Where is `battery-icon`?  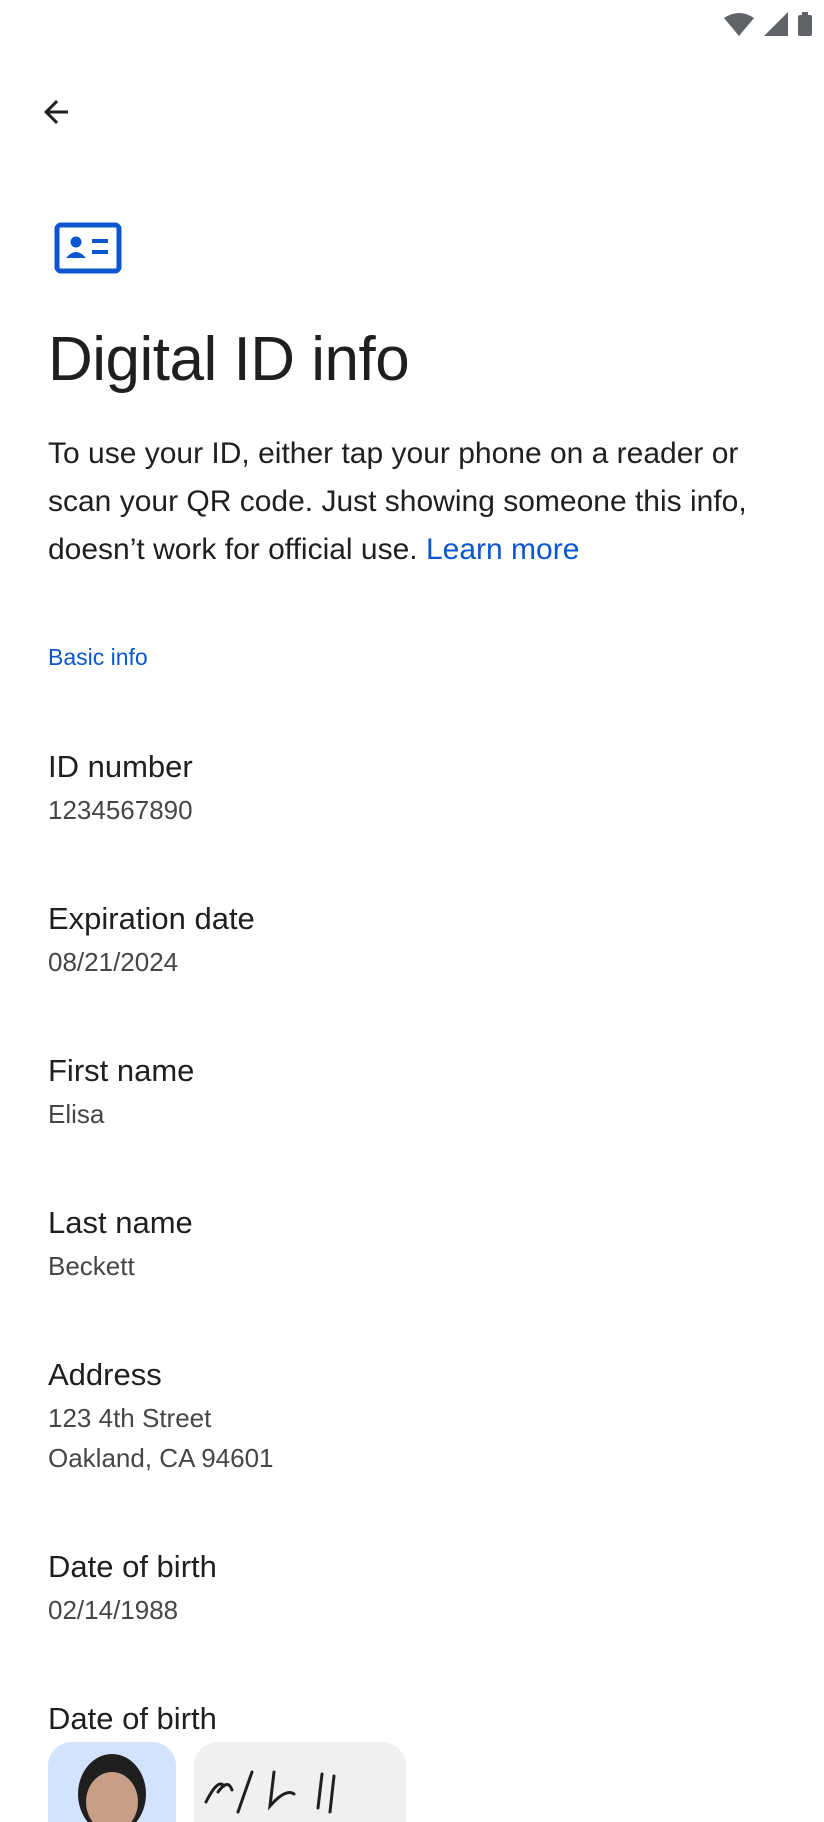 battery-icon is located at coordinates (805, 24).